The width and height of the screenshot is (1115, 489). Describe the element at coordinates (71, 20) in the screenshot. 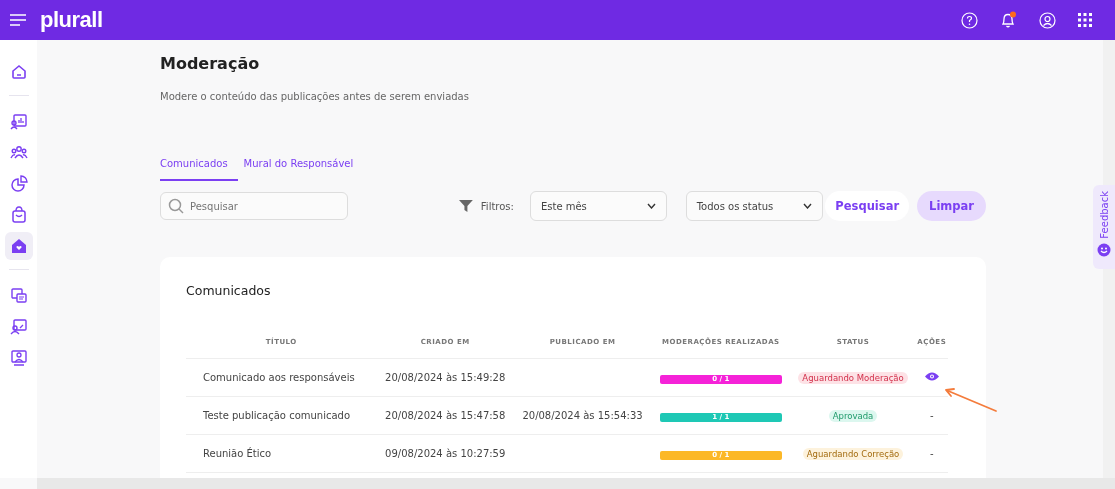

I see `logo: plurall` at that location.